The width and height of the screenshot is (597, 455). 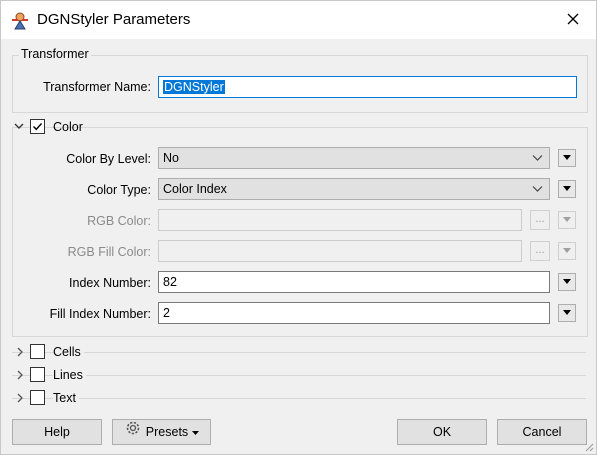 What do you see at coordinates (109, 252) in the screenshot?
I see `rgb-fill-color-label: RGB Fill Color:` at bounding box center [109, 252].